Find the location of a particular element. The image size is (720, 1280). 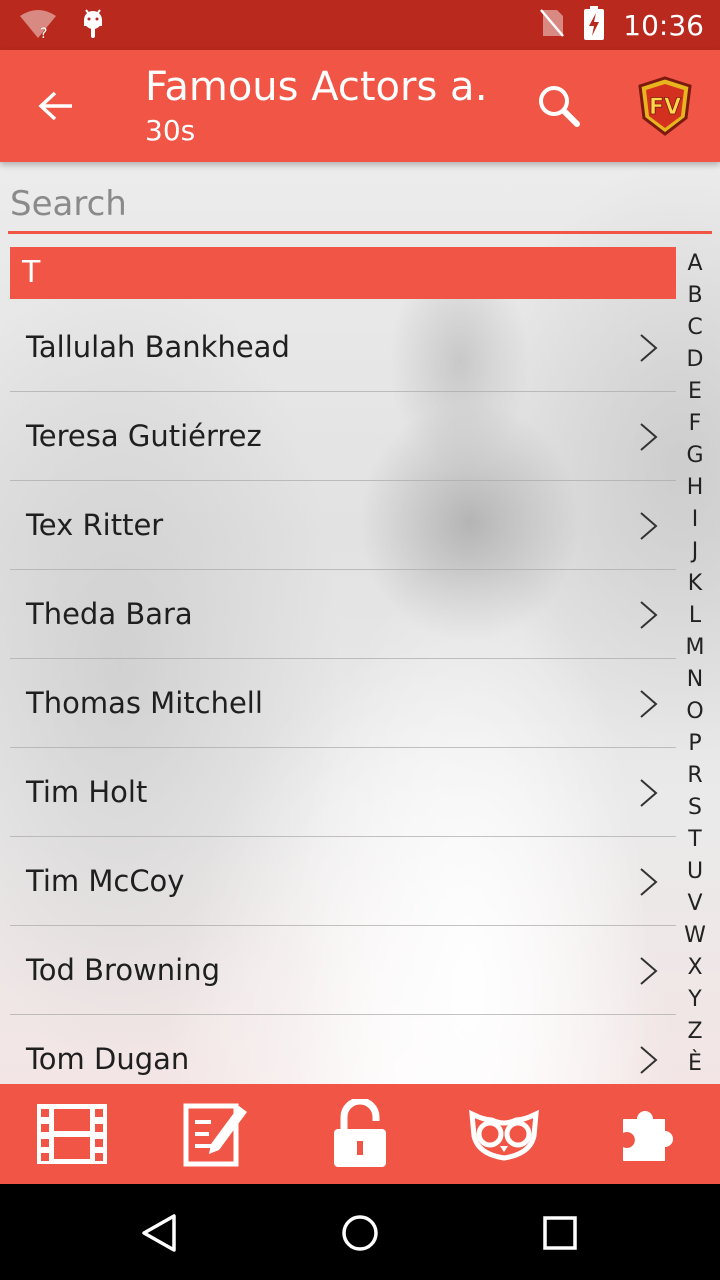

owl-icon is located at coordinates (504, 1135).